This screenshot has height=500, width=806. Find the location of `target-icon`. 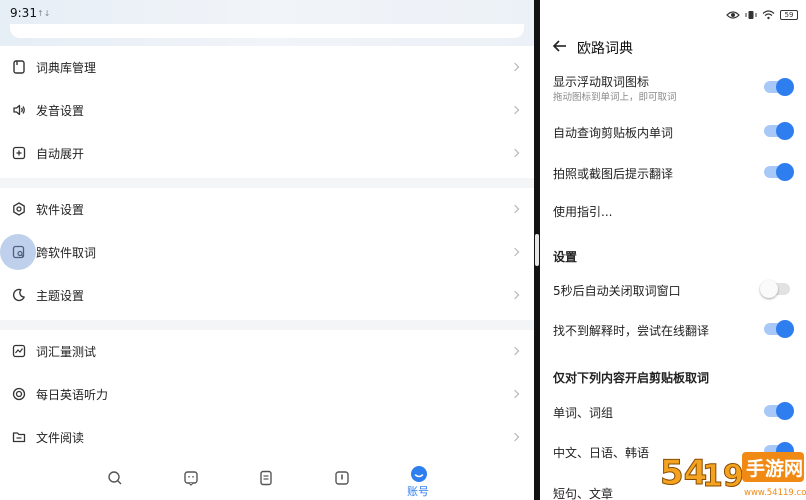

target-icon is located at coordinates (19, 394).